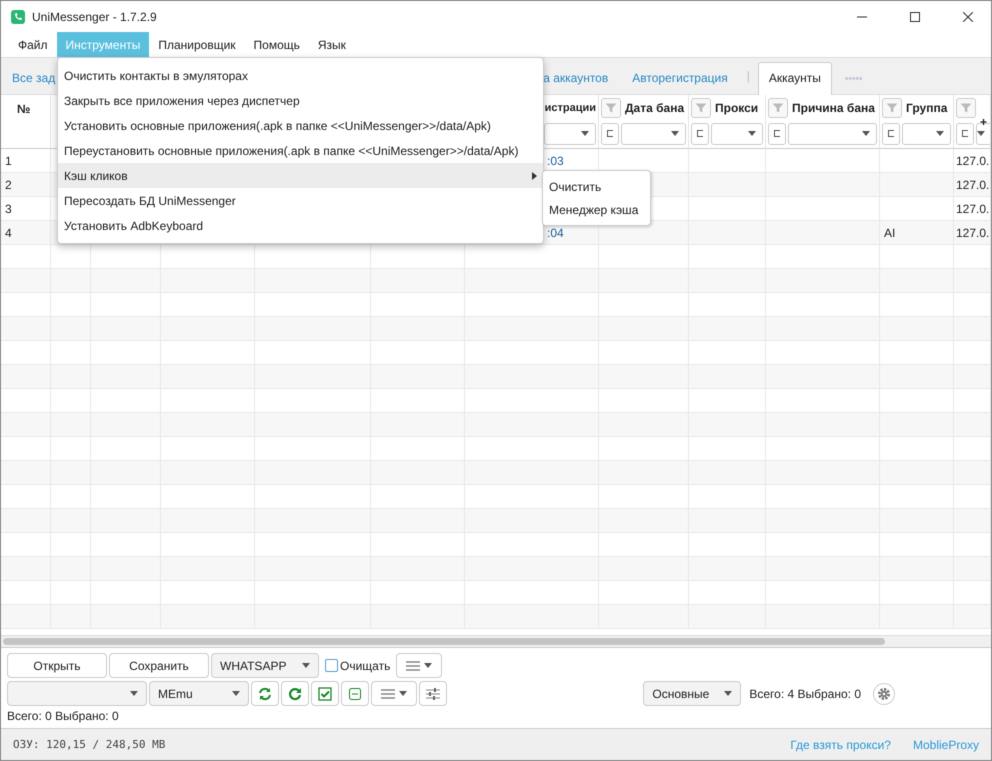  I want to click on select-value: Основные, so click(681, 693).